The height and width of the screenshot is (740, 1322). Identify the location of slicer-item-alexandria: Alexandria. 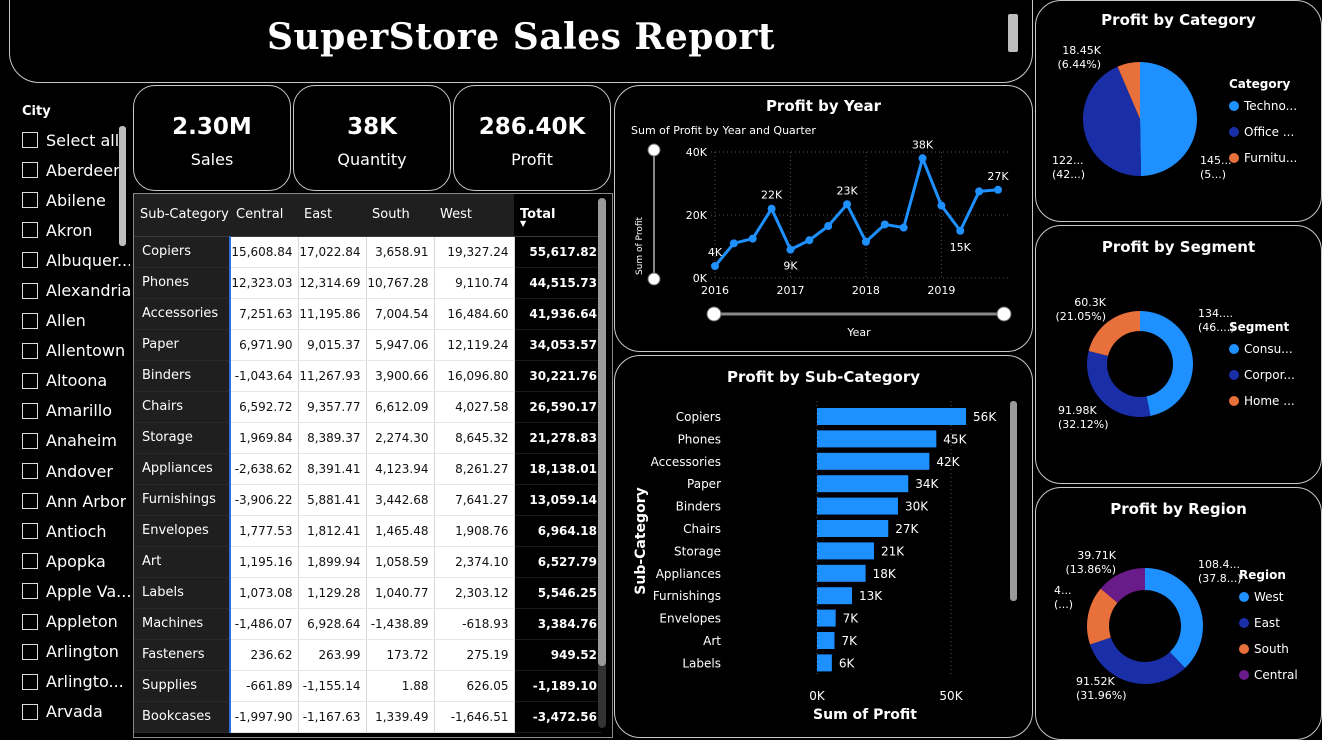
(74, 290).